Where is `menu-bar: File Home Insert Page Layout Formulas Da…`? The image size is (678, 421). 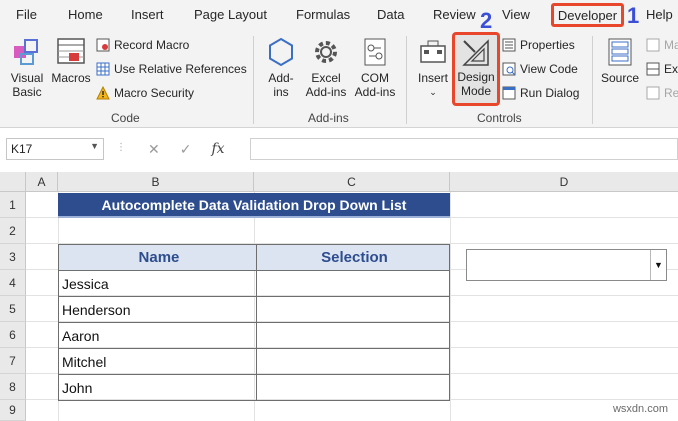 menu-bar: File Home Insert Page Layout Formulas Da… is located at coordinates (339, 16).